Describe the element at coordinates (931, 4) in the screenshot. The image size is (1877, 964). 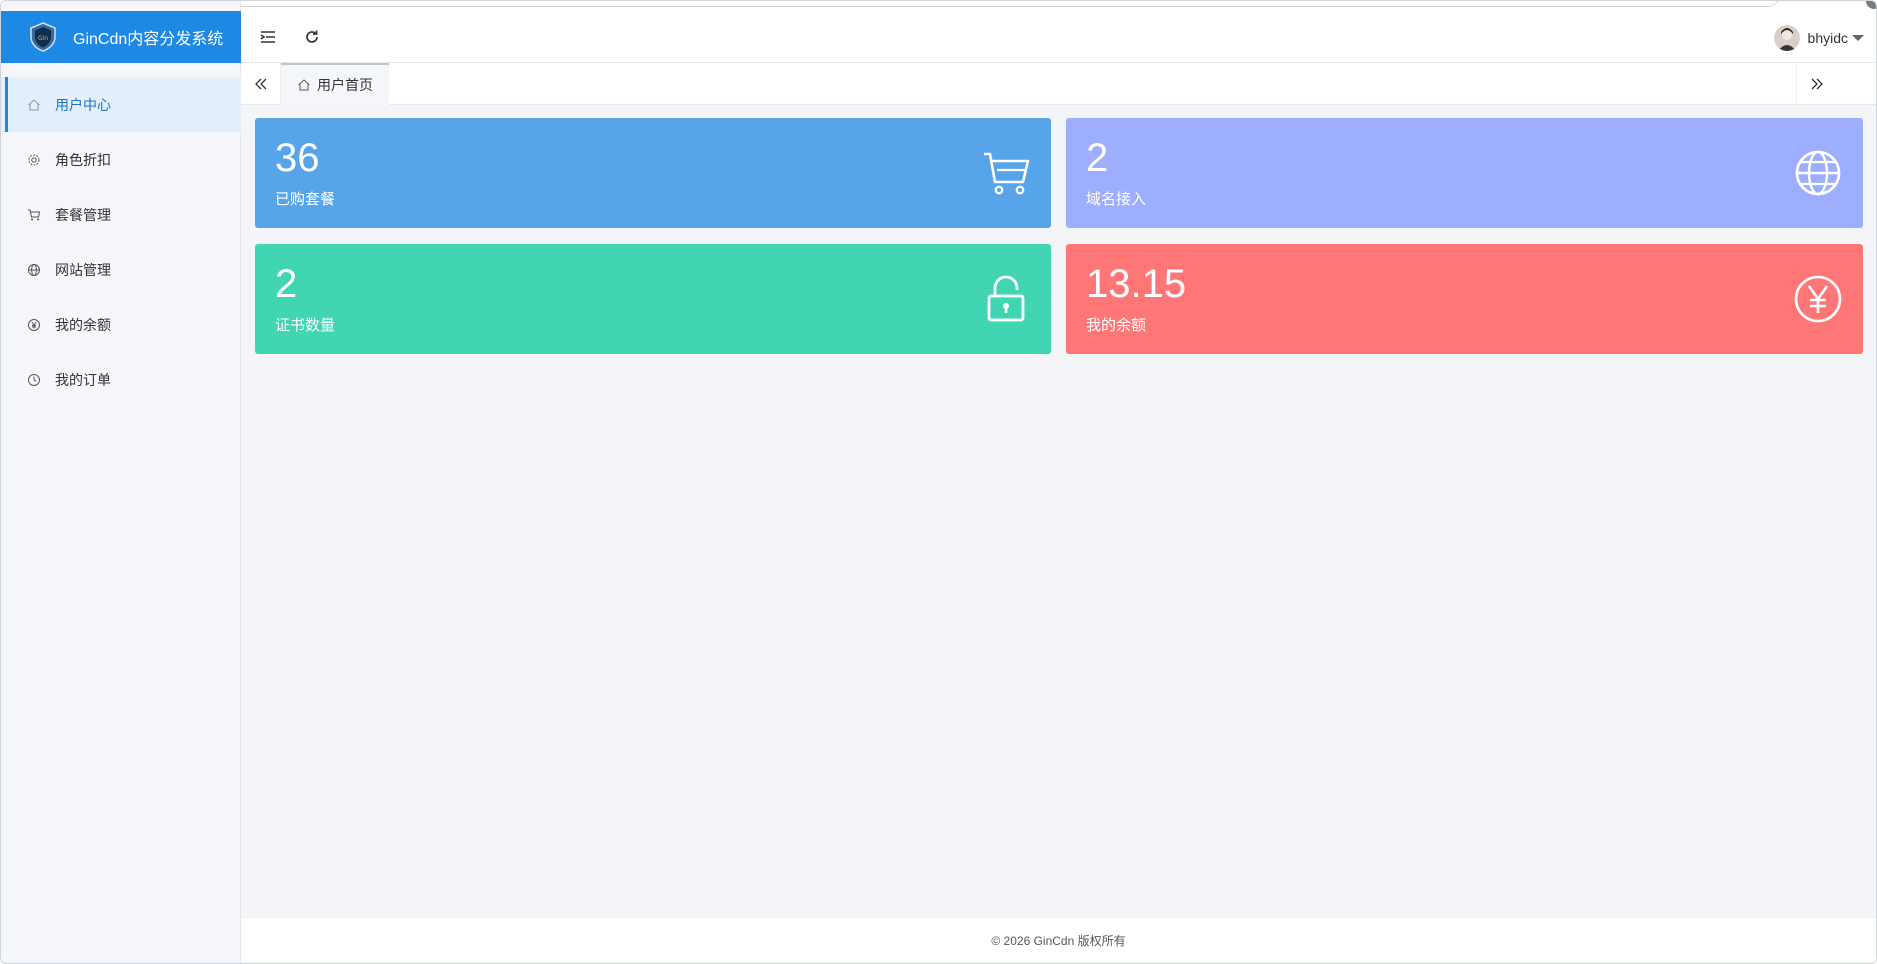
I see `browser-address-bar` at that location.